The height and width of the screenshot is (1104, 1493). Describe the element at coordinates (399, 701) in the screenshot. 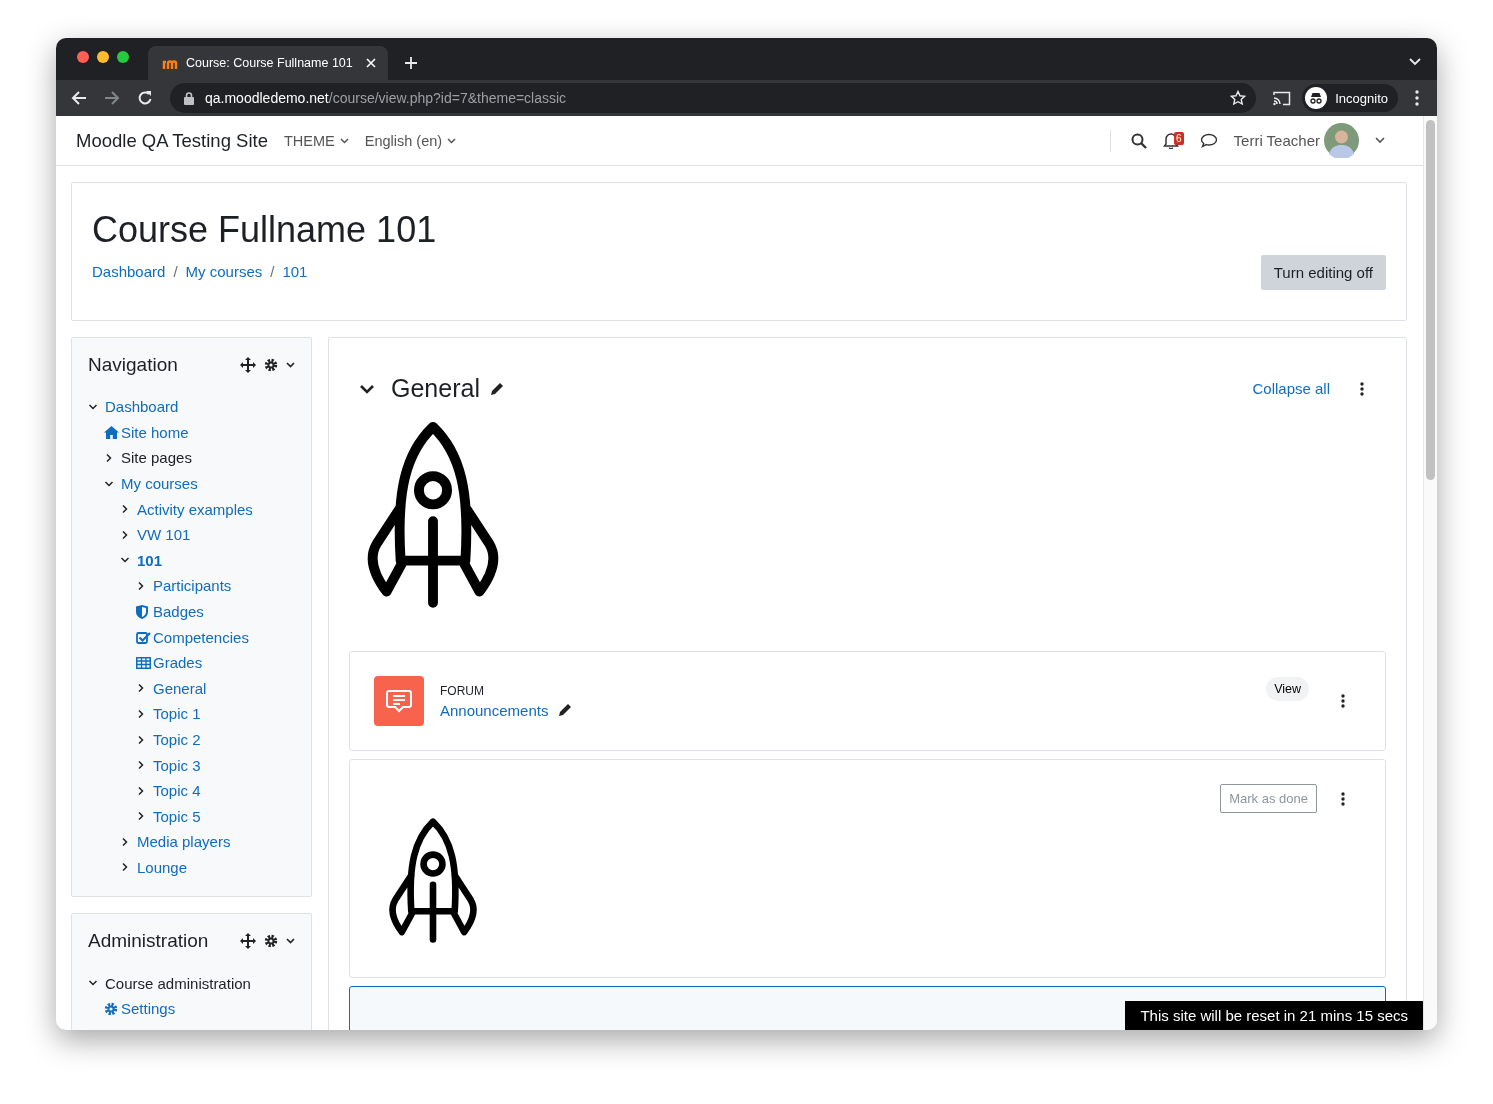

I see `forum-icon` at that location.